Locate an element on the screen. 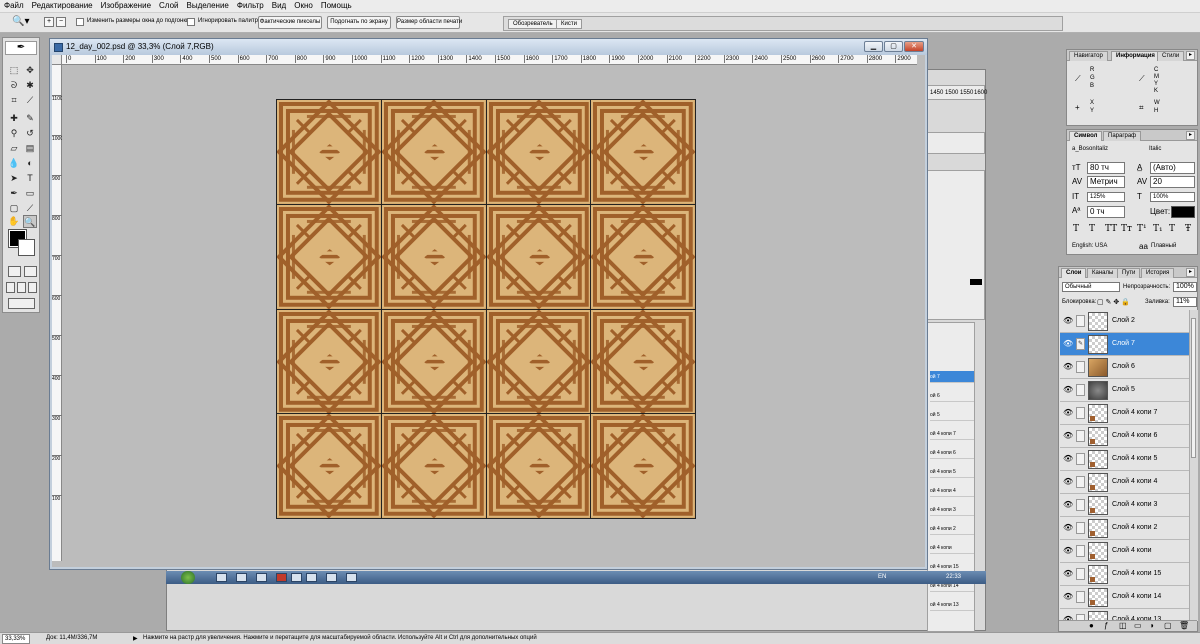  fit-on-screen-button: Подогнать по экрану is located at coordinates (359, 22).